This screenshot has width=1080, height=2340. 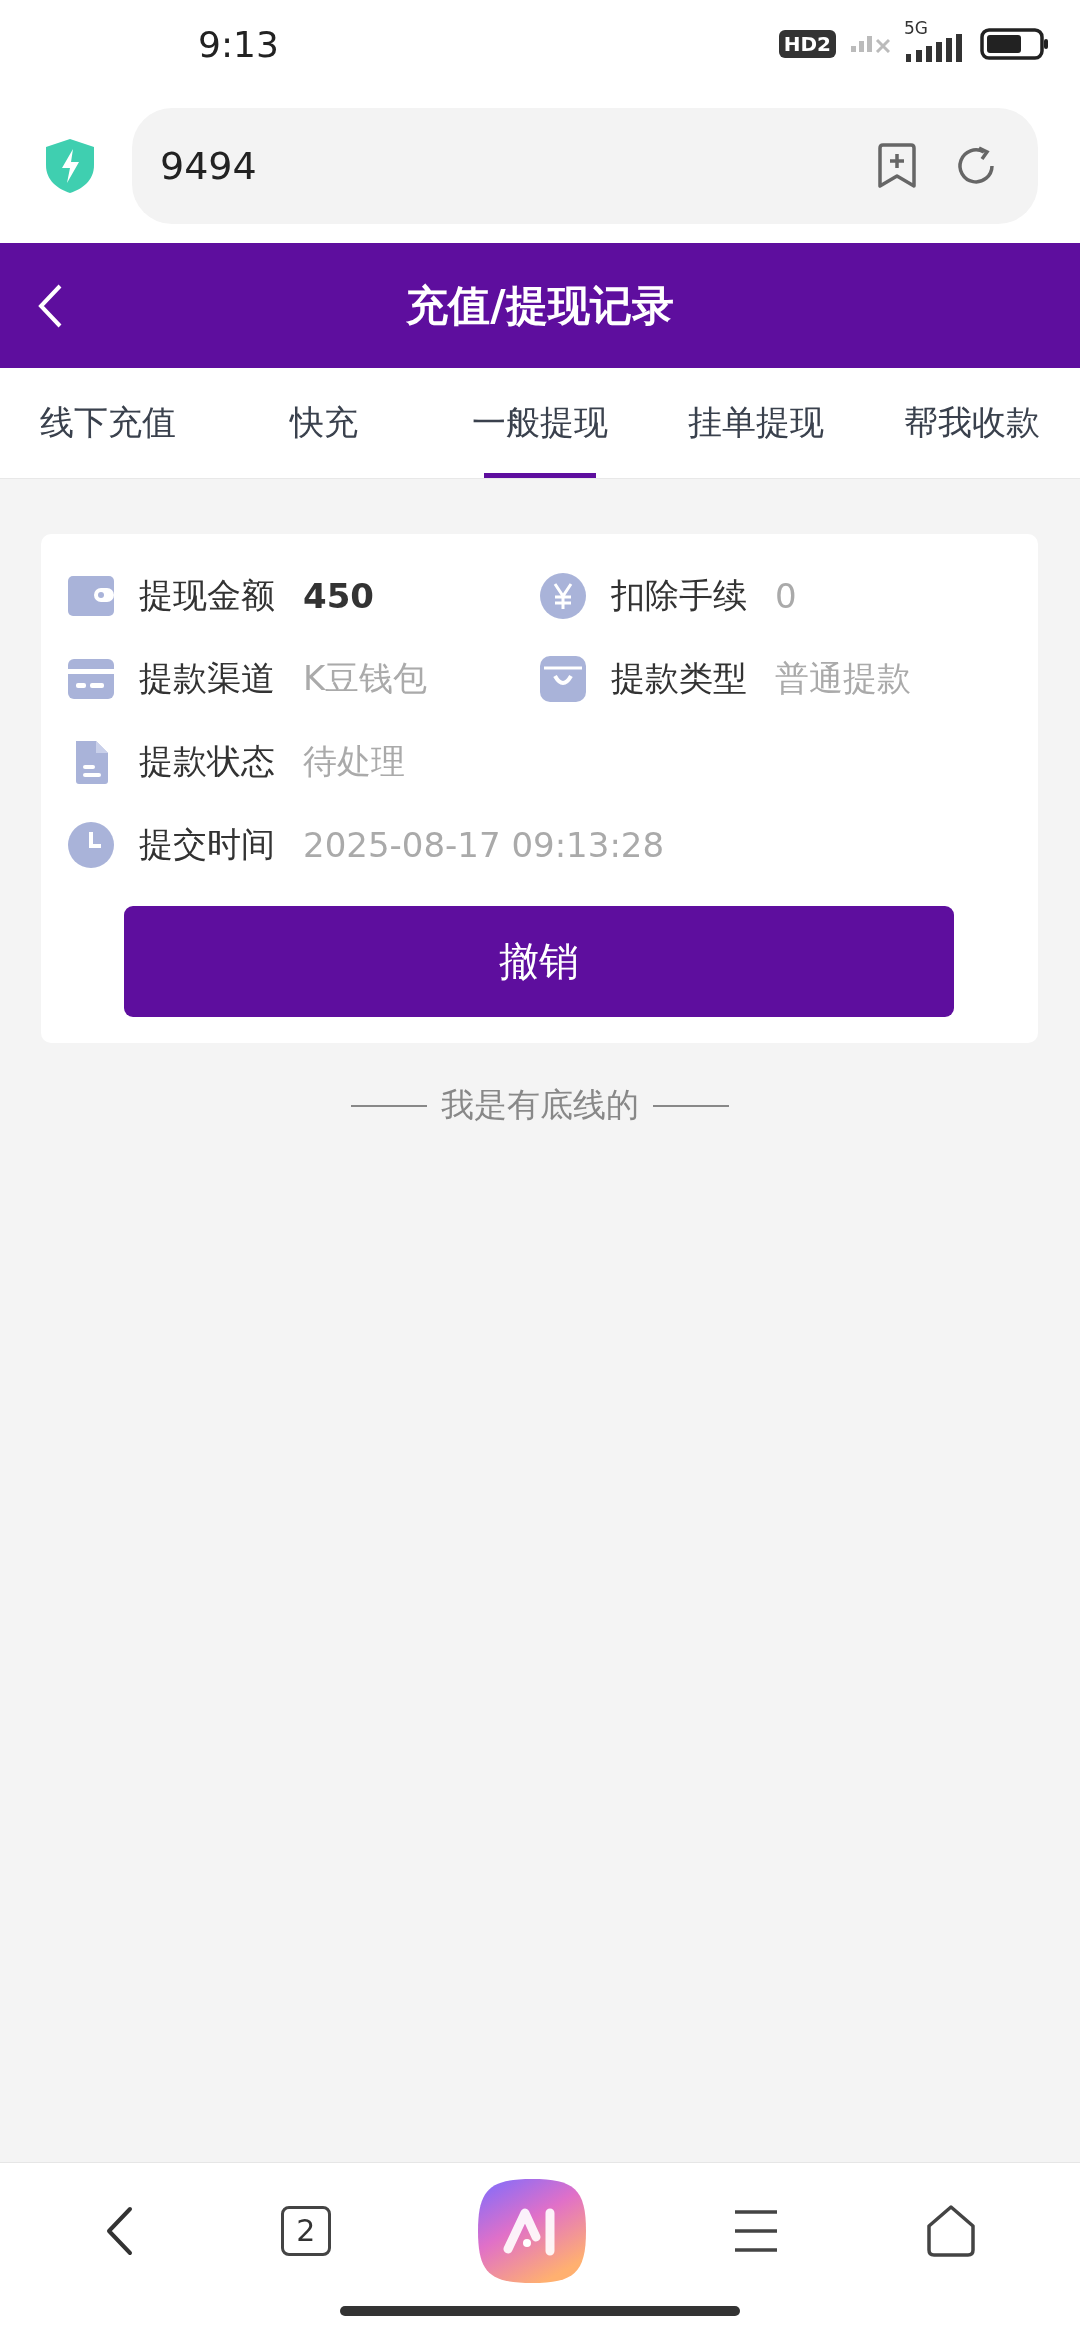 I want to click on menu-icon, so click(x=756, y=2230).